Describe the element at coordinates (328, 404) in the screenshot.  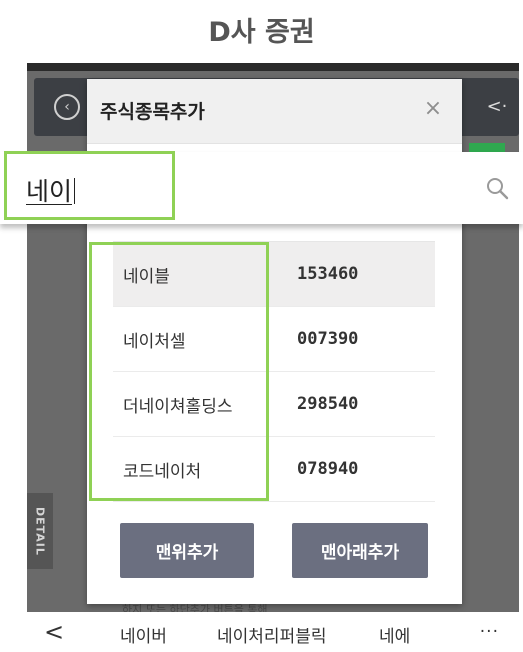
I see `stock-code: 298540` at that location.